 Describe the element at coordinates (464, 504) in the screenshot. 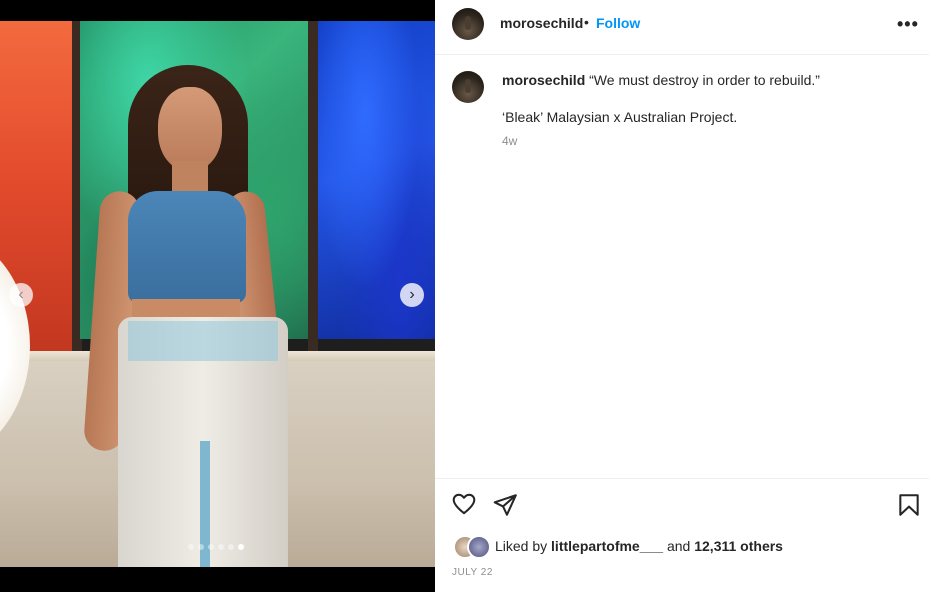

I see `heart-icon` at that location.